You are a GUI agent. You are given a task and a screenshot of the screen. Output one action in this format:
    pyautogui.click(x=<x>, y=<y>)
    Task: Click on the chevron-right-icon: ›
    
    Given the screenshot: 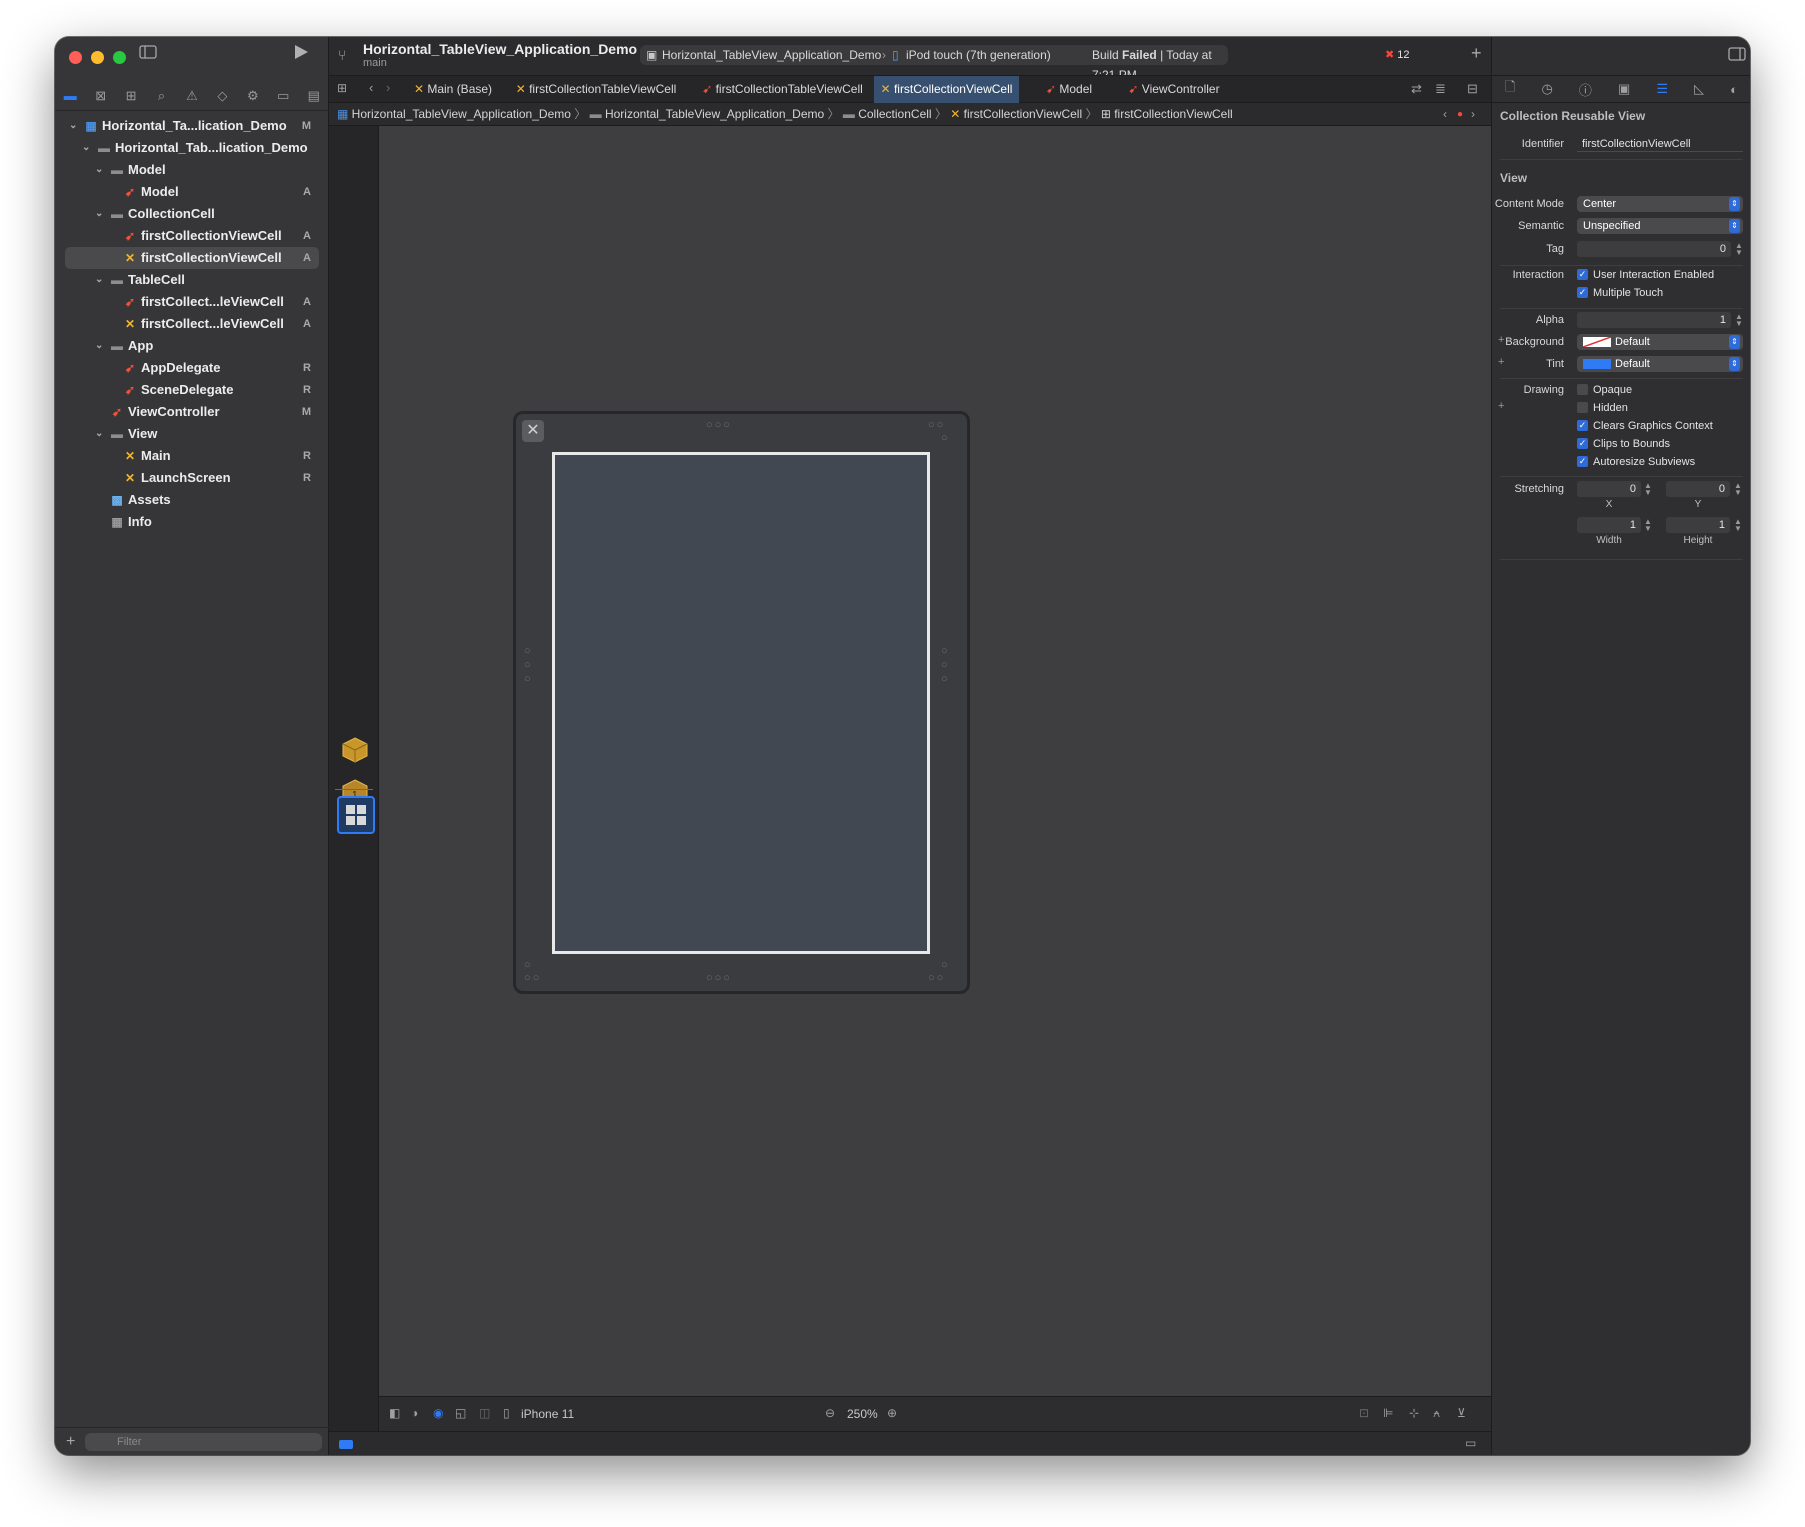 What is the action you would take?
    pyautogui.click(x=1473, y=114)
    